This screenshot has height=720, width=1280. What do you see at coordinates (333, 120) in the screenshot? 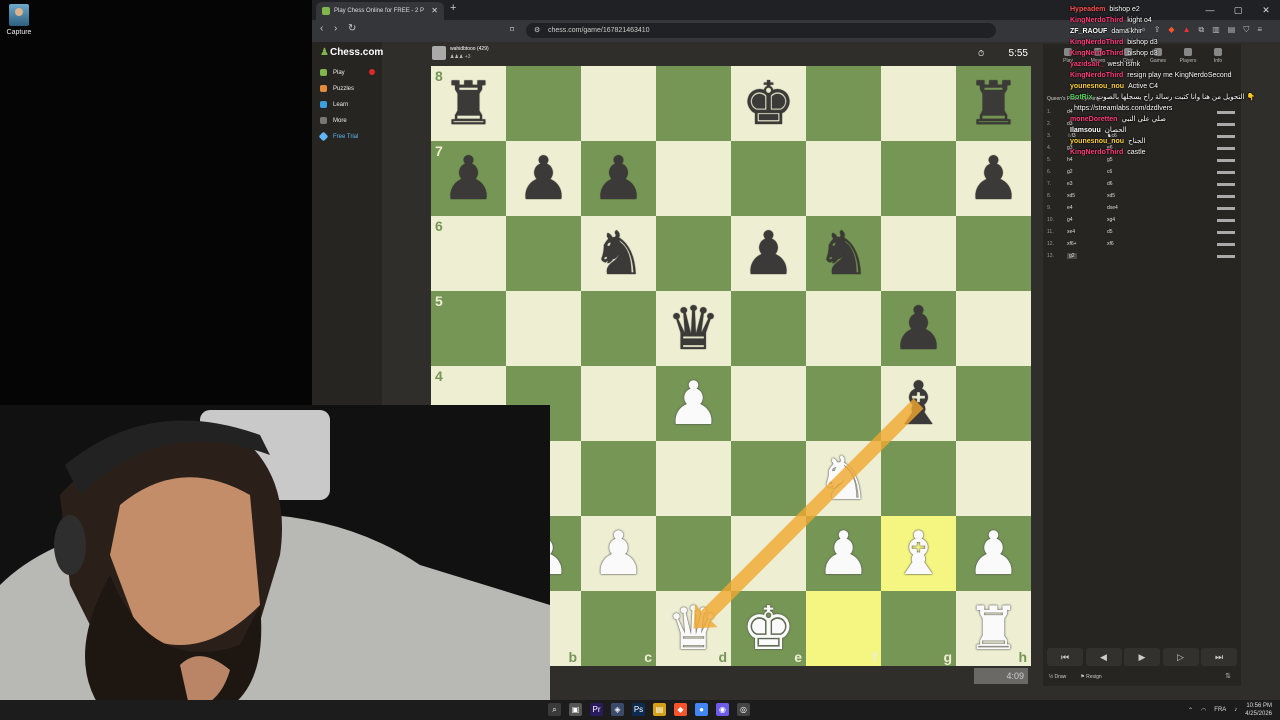
I see `nav-more: More` at bounding box center [333, 120].